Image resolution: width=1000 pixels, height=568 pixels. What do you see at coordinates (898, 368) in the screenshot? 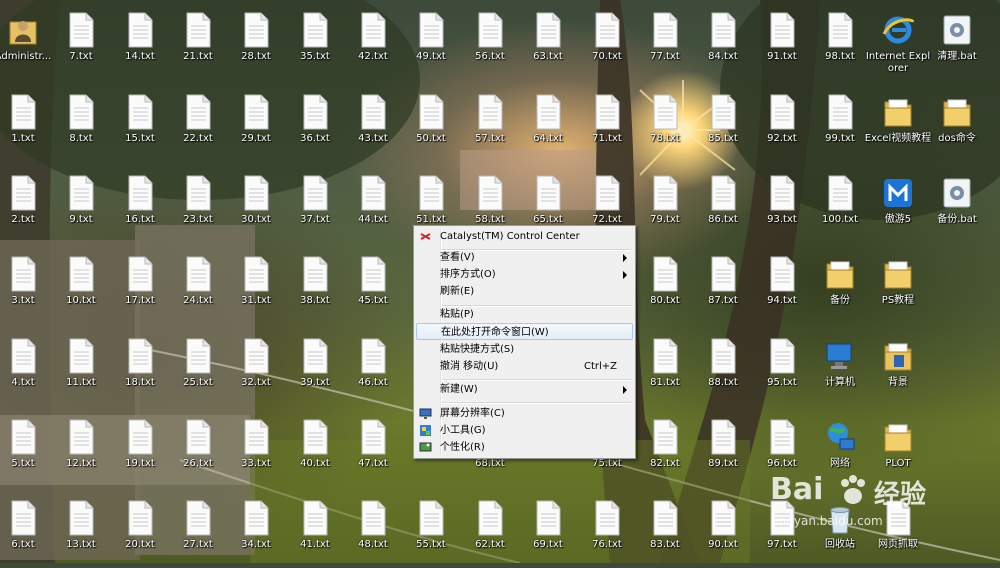
I see `desktop-icon: 背景` at bounding box center [898, 368].